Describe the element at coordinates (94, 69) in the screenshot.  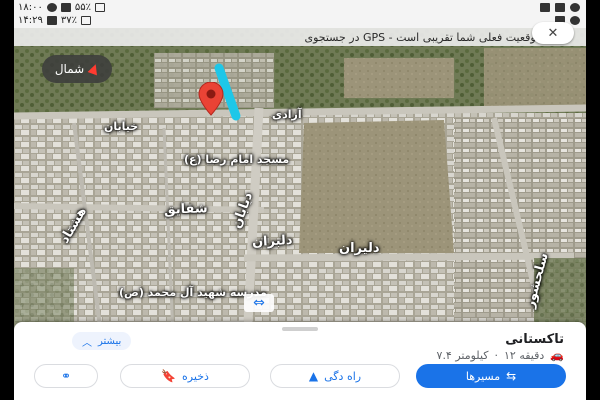
I see `north-arrow-icon` at that location.